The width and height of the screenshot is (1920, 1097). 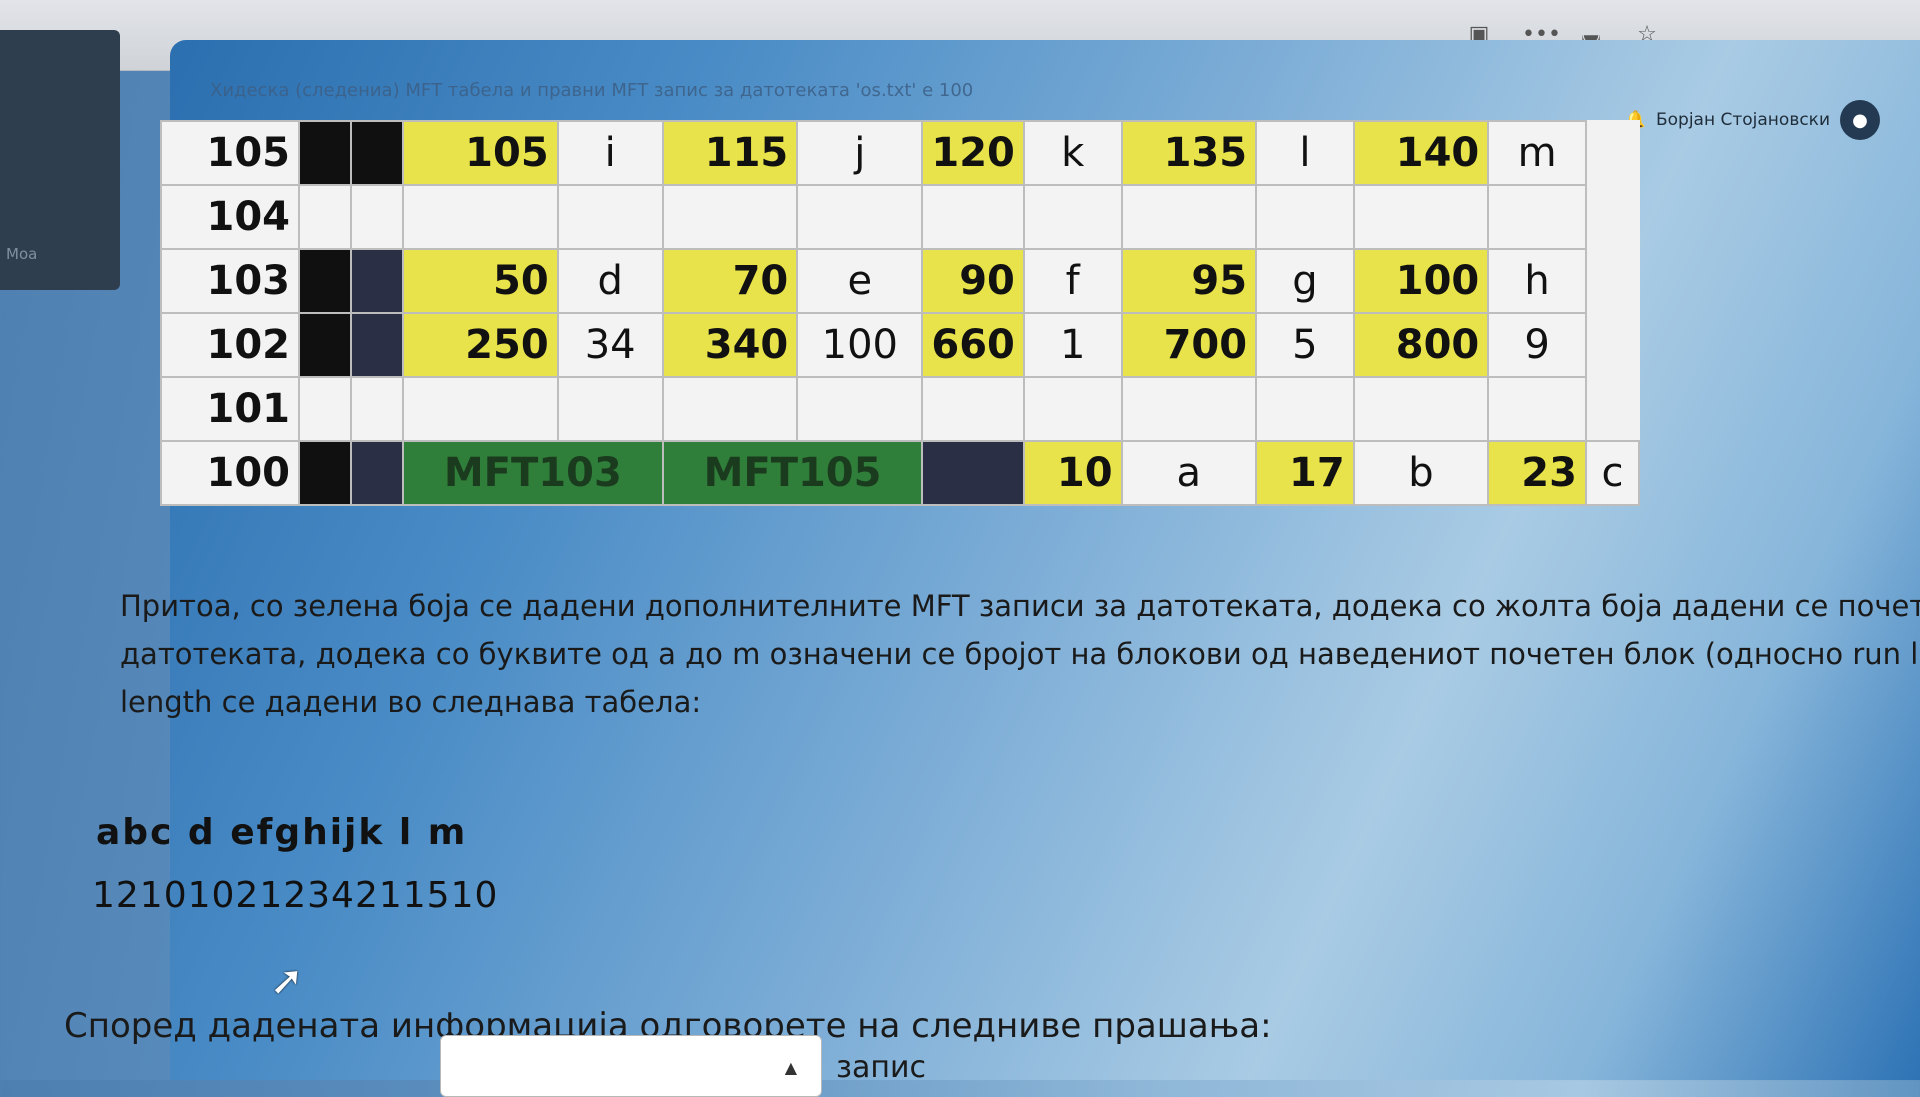 I want to click on table-cell: d, so click(x=610, y=281).